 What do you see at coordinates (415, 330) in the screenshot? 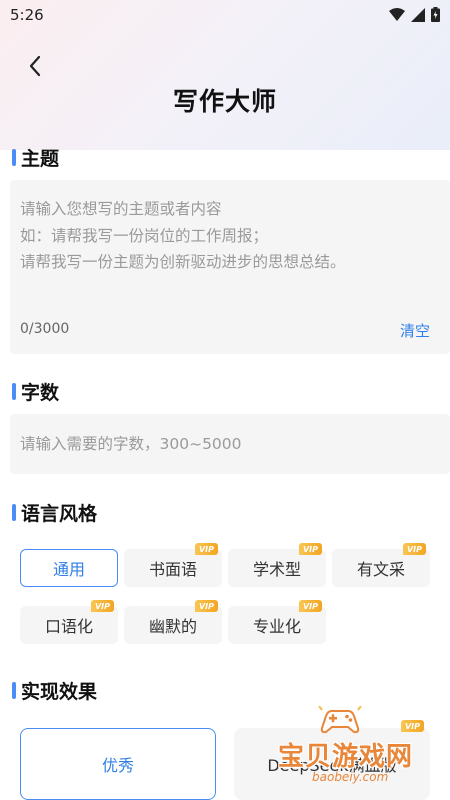
I see `clear-button: 清空` at bounding box center [415, 330].